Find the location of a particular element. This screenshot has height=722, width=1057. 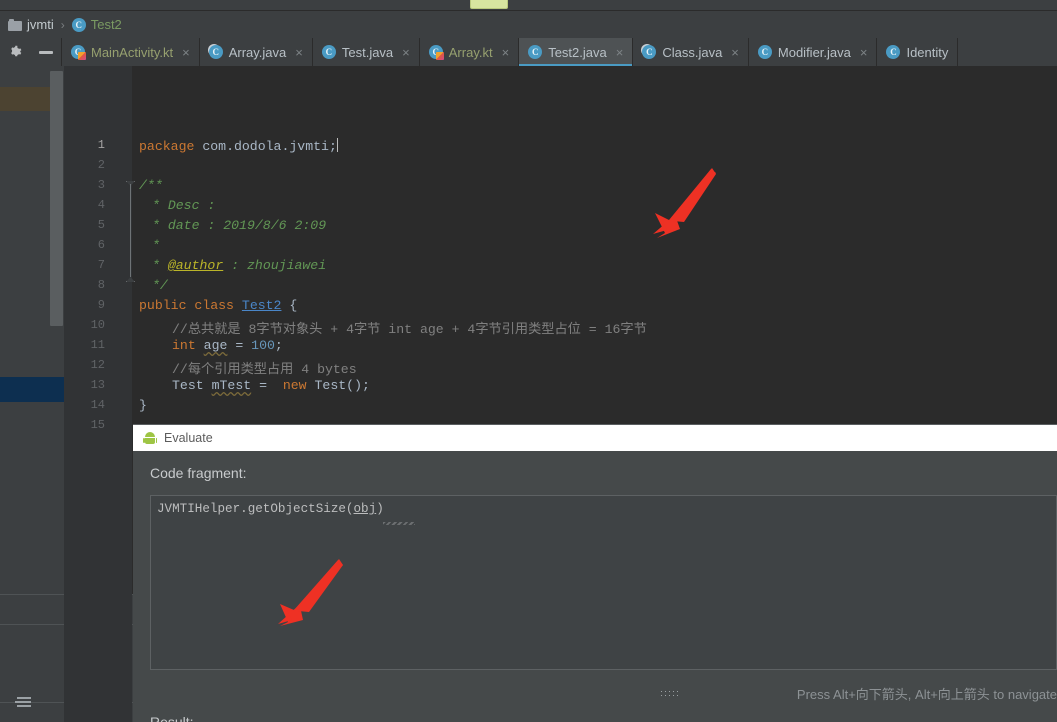

tab-label: Array.kt is located at coordinates (470, 52).